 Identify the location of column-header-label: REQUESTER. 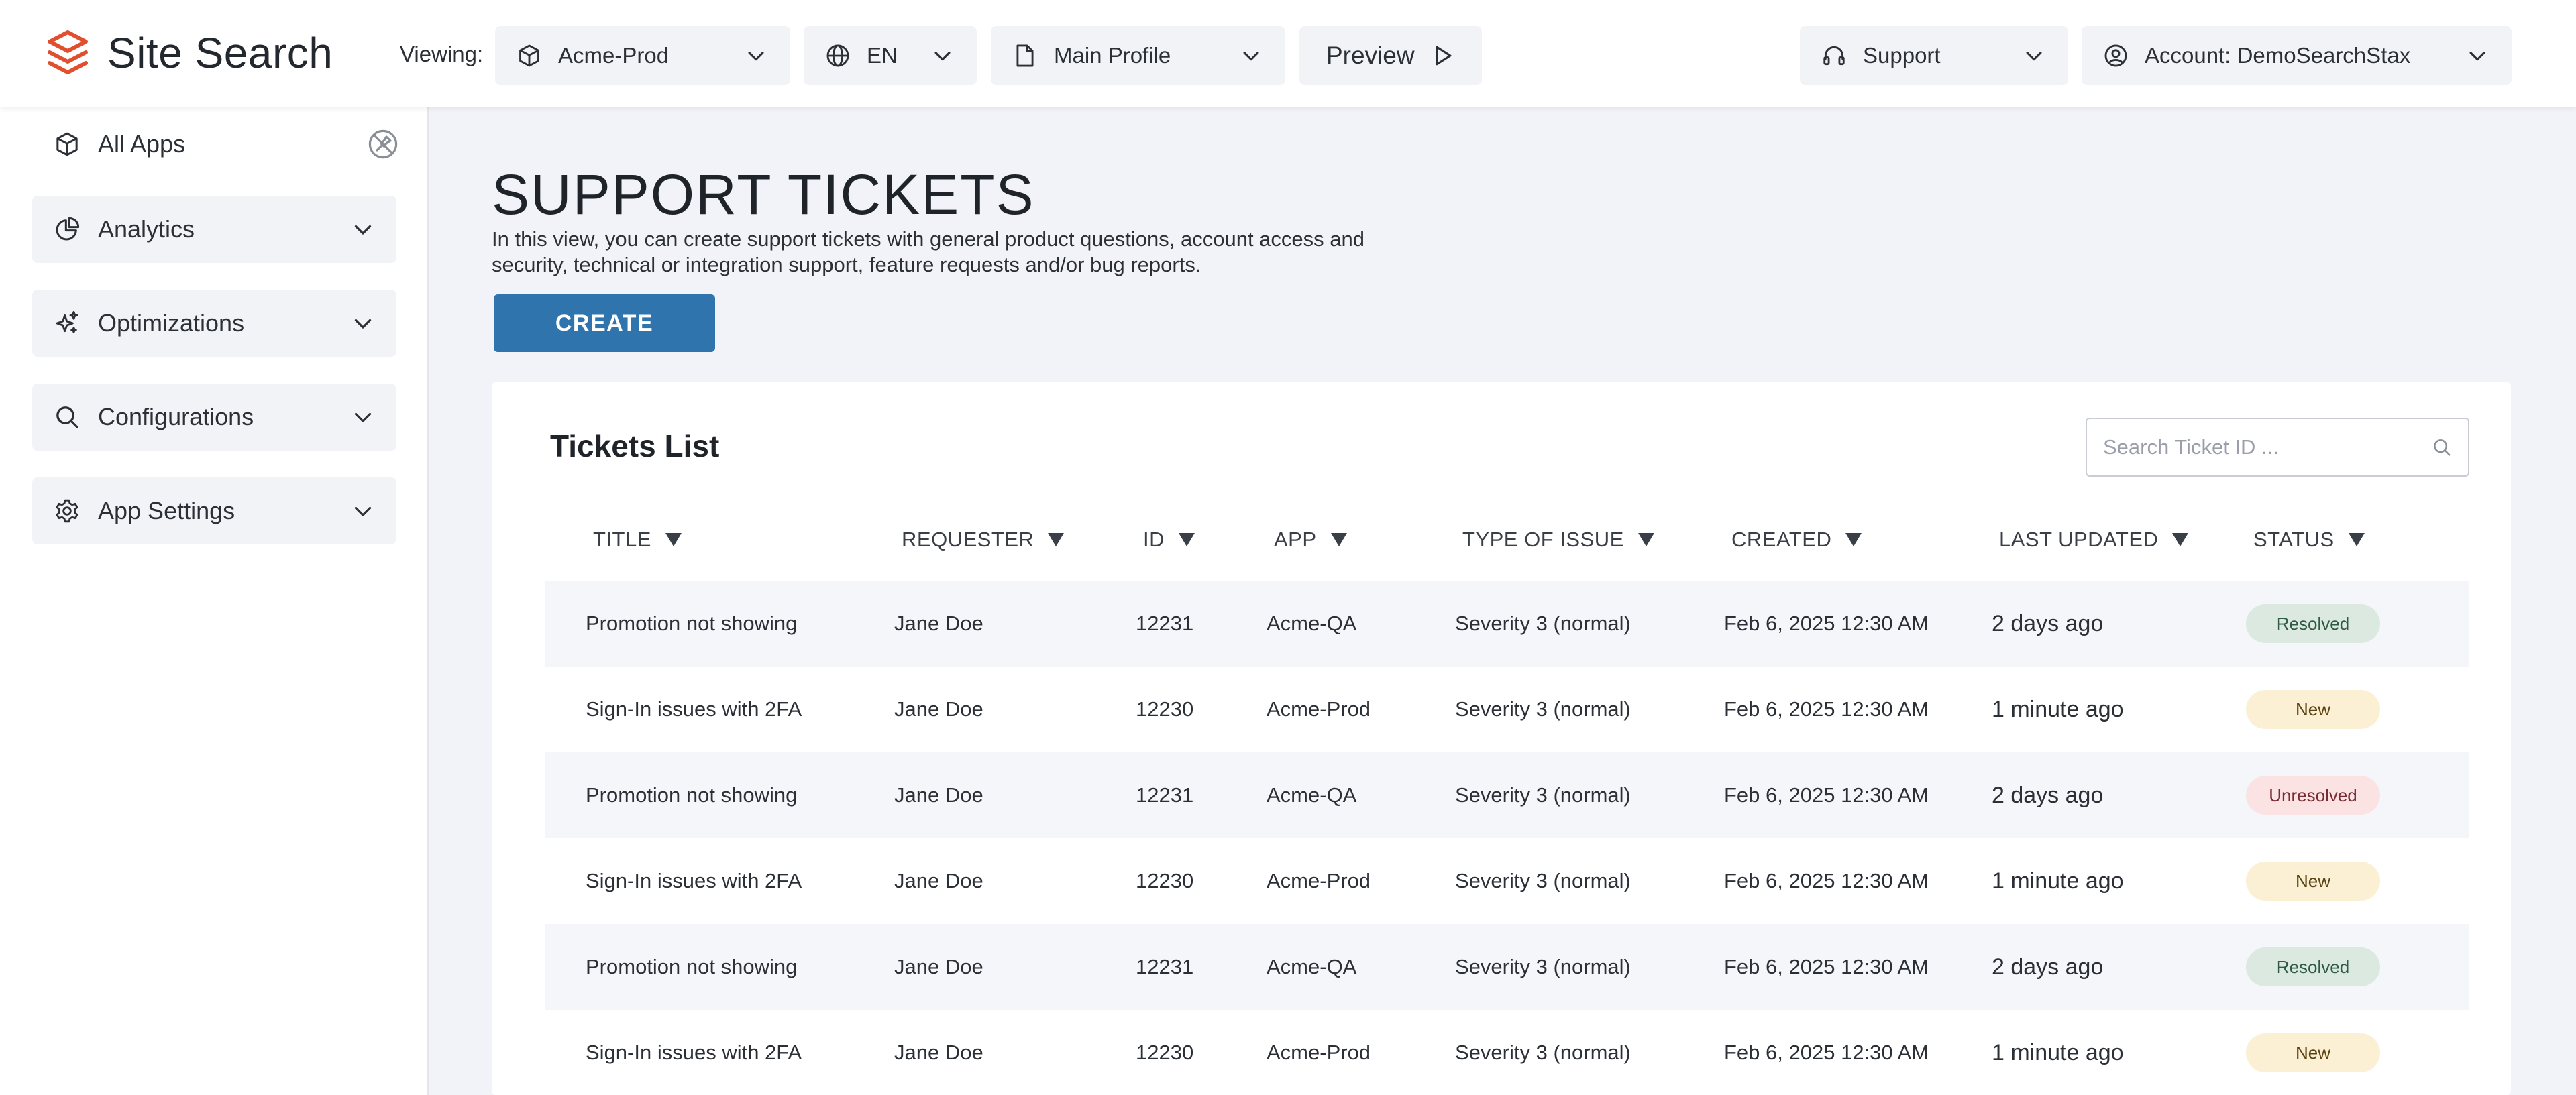
(968, 539).